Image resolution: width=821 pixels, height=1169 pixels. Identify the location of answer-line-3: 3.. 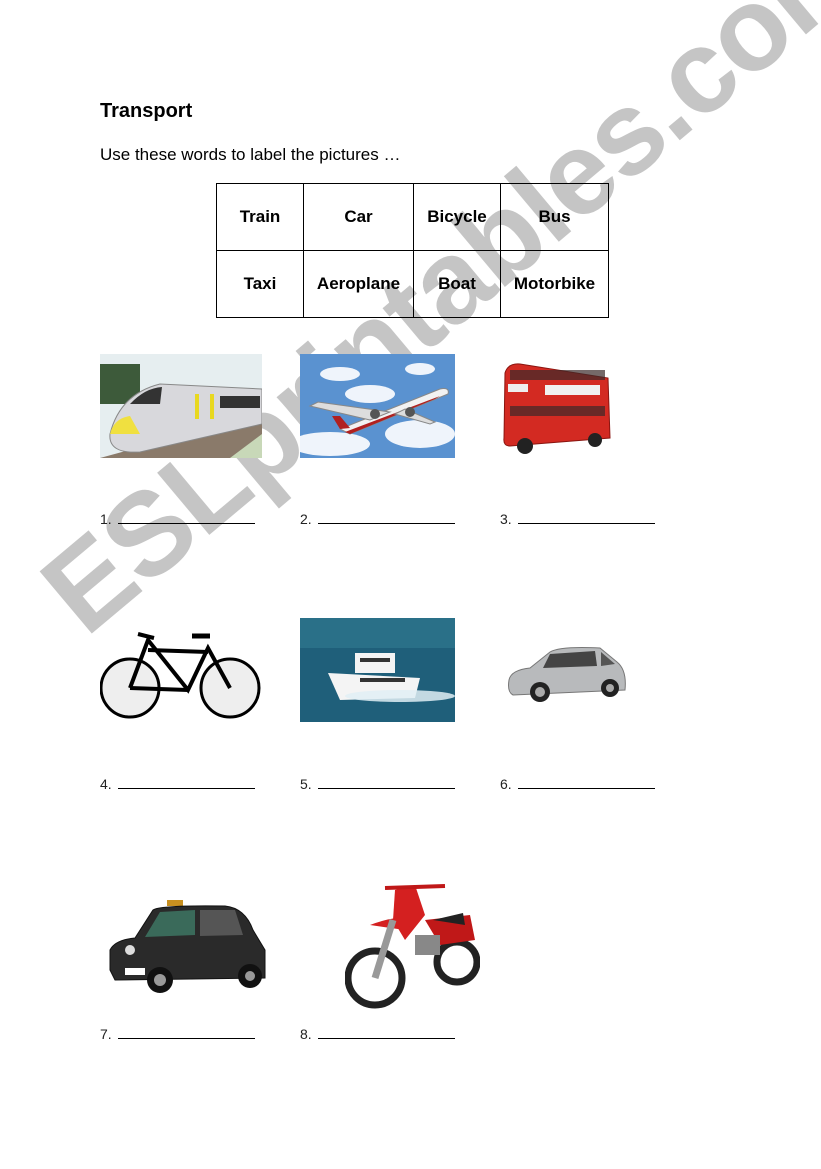
(577, 519).